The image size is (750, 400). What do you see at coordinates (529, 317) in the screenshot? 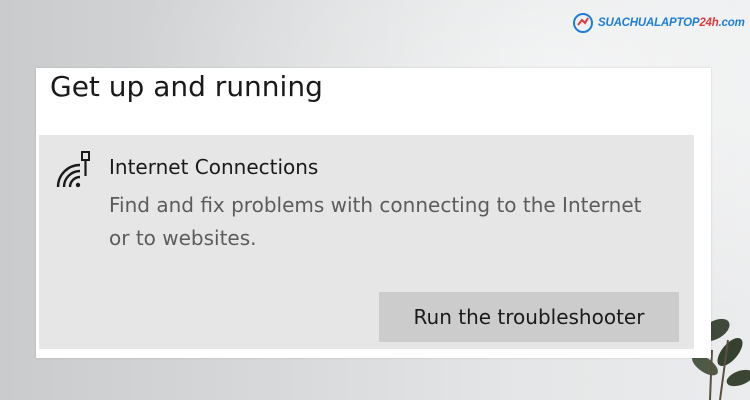
I see `run-troubleshooter-button: Run the troubleshooter` at bounding box center [529, 317].